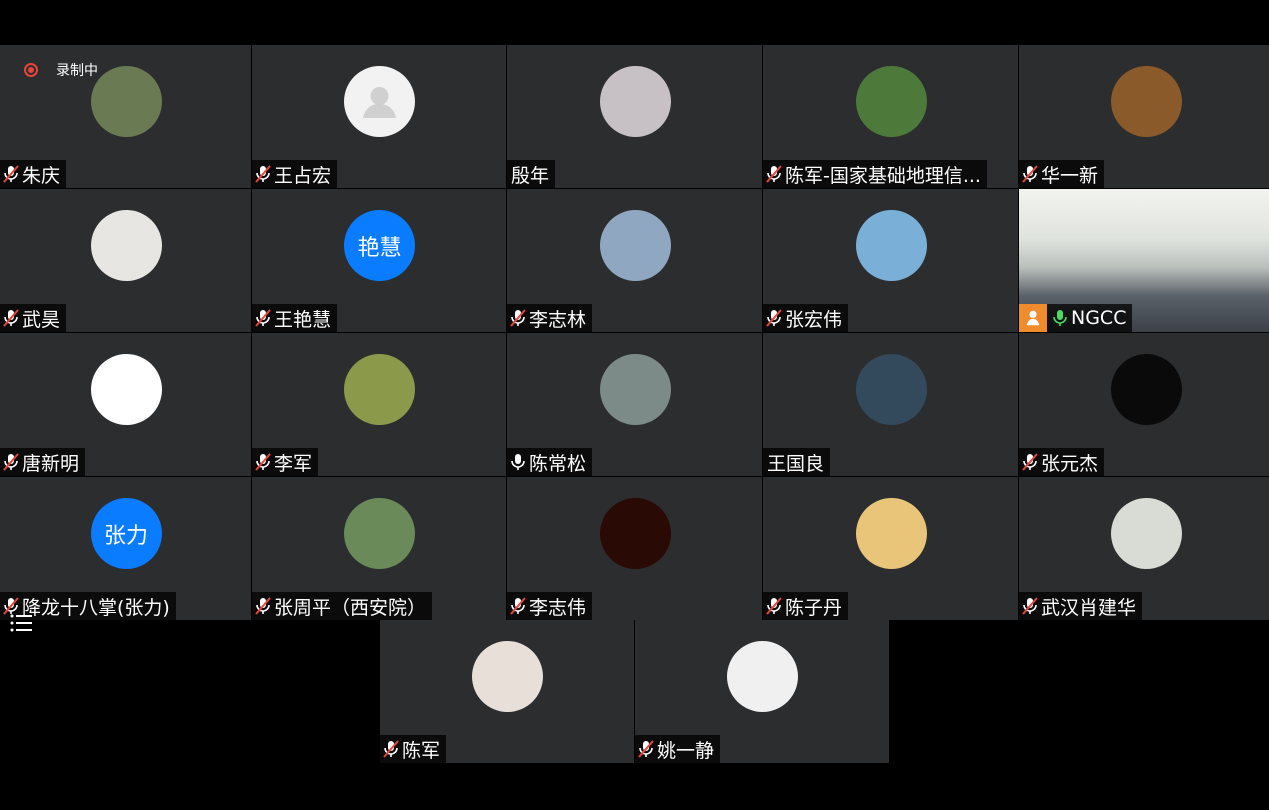  I want to click on participant-tile: 王占宏, so click(379, 116).